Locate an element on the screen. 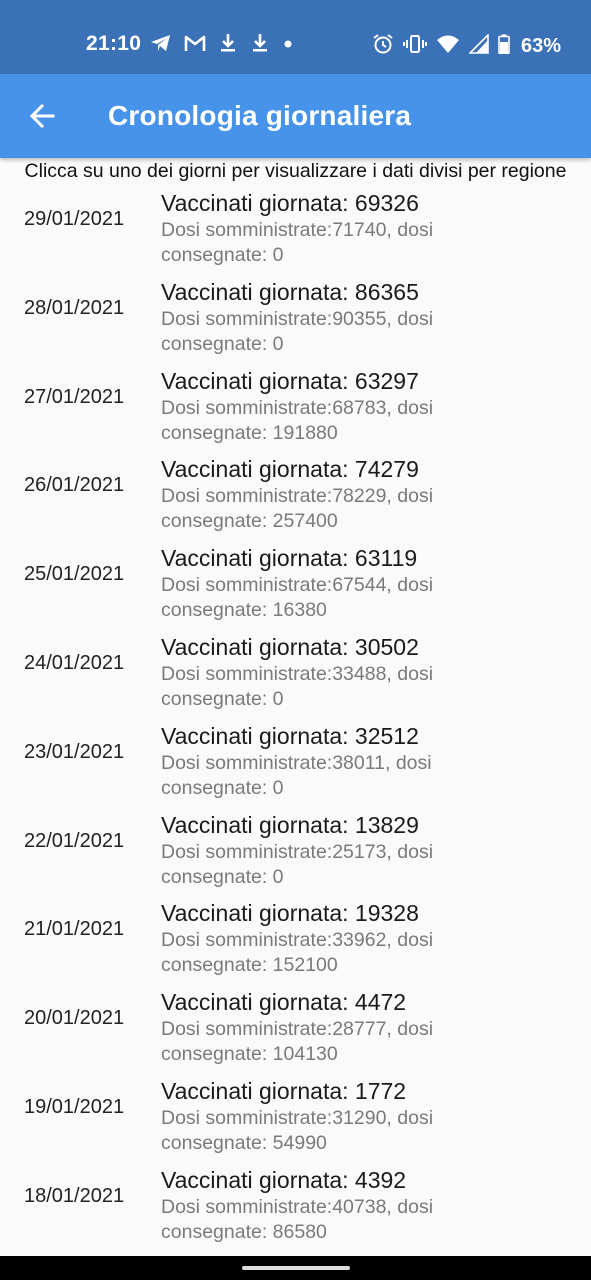  item-date: 29/01/2021 is located at coordinates (74, 219).